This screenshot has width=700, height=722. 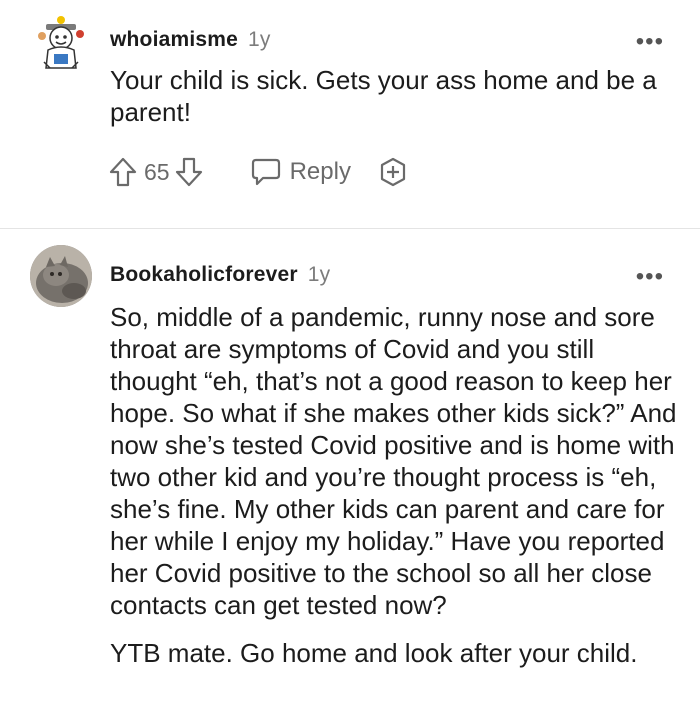 I want to click on comment-username: Bookaholicforever 1y, so click(x=220, y=275).